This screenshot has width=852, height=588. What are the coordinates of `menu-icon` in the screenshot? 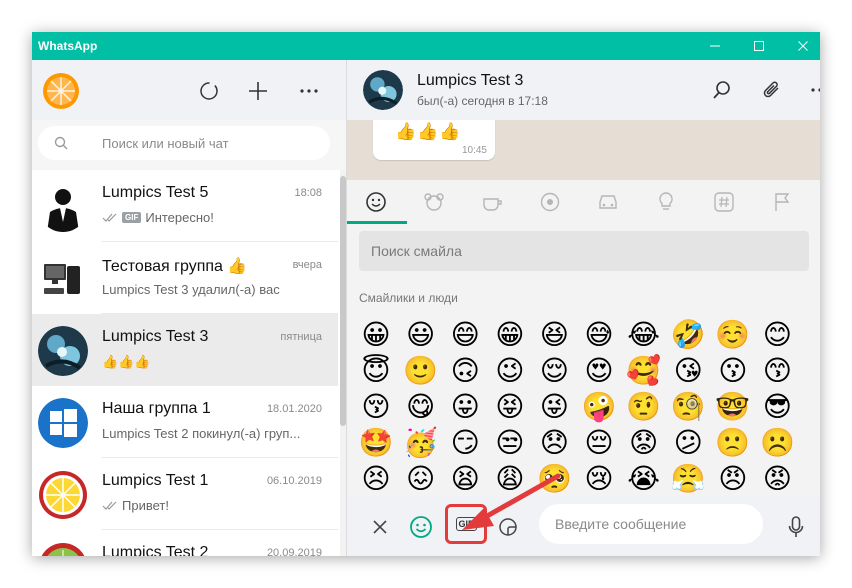 It's located at (309, 91).